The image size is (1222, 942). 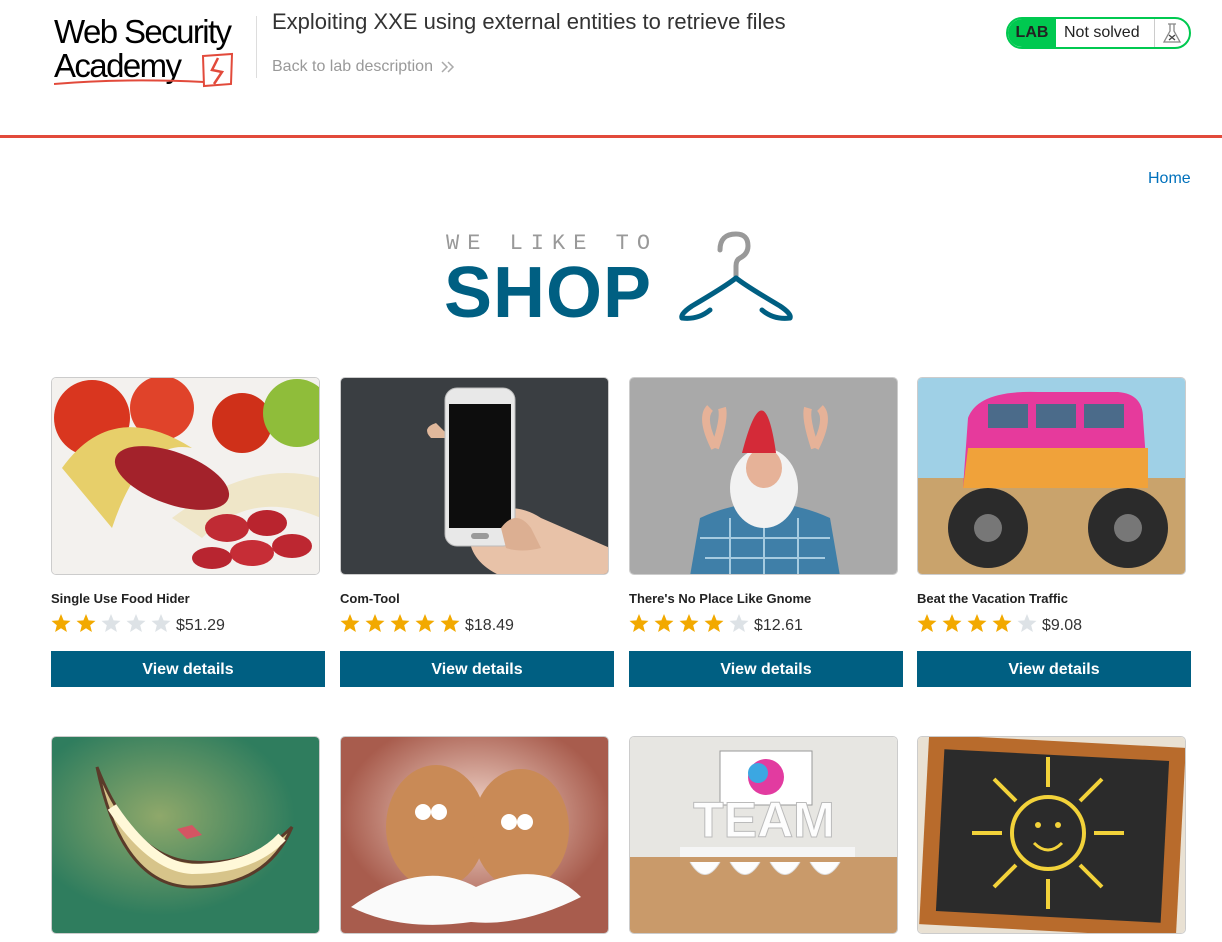 I want to click on shop-banner: WE LIKE TO SHOP, so click(x=620, y=280).